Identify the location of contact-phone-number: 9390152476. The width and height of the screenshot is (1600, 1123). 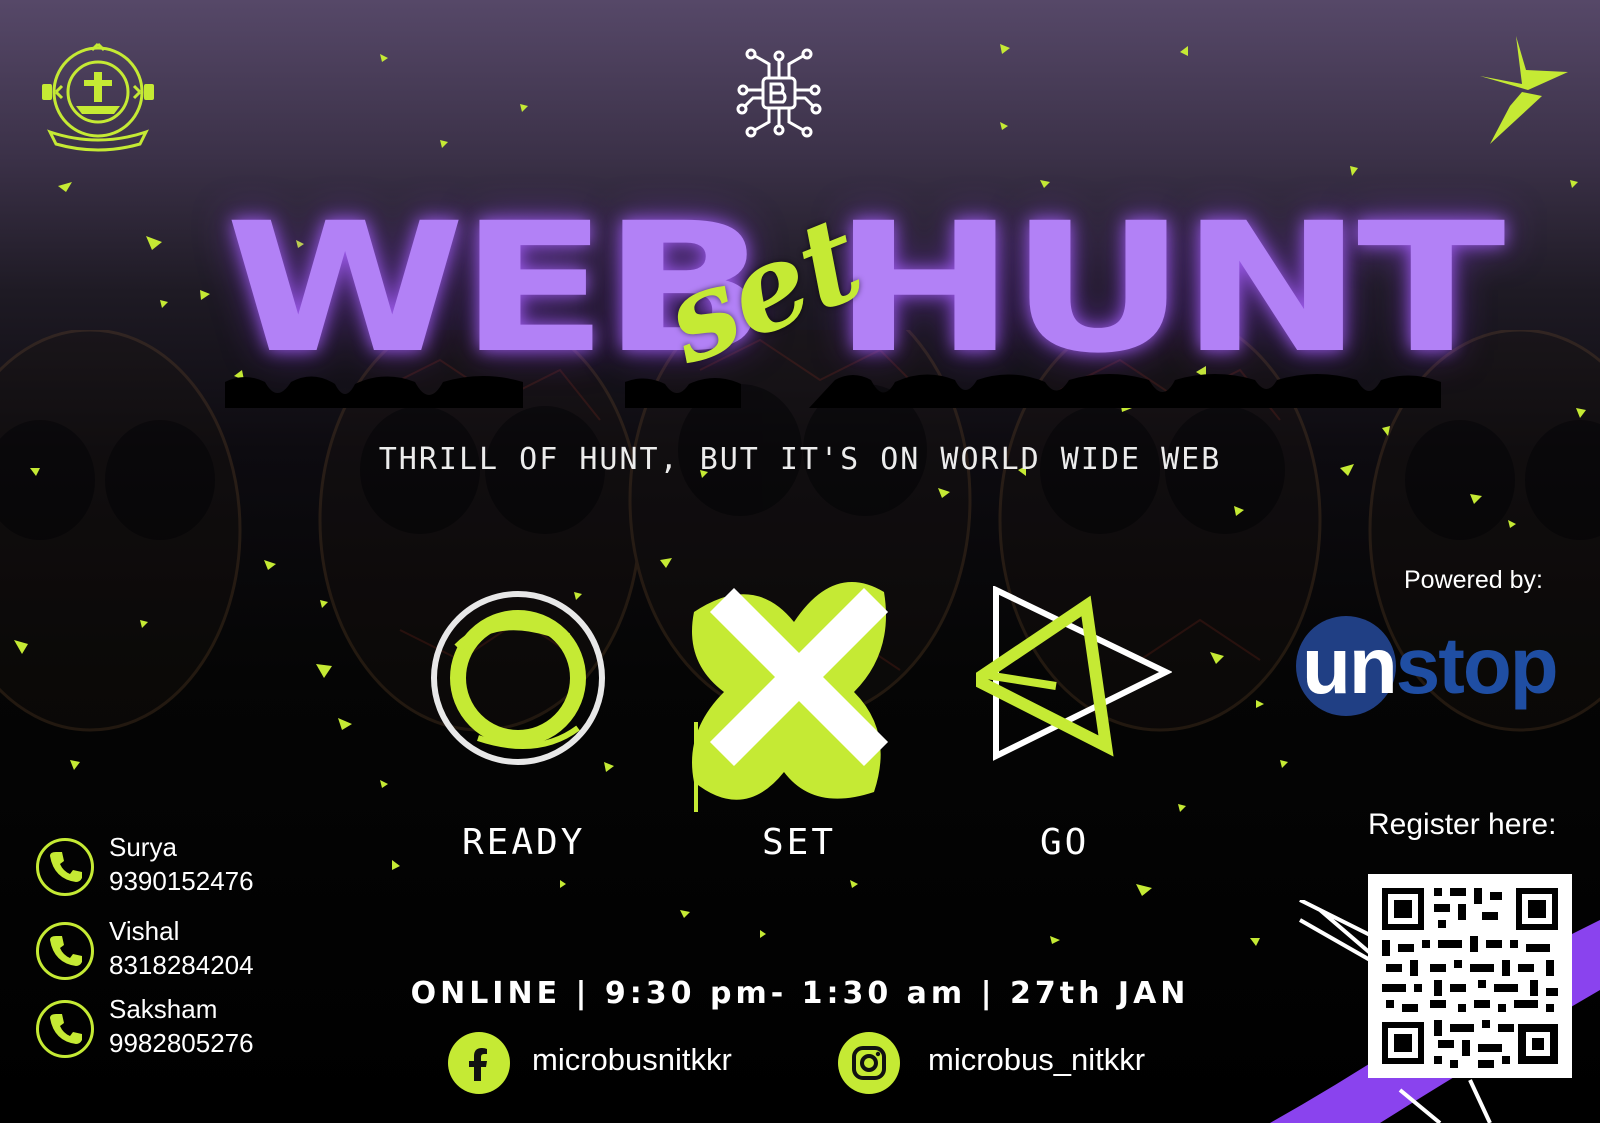
(181, 881).